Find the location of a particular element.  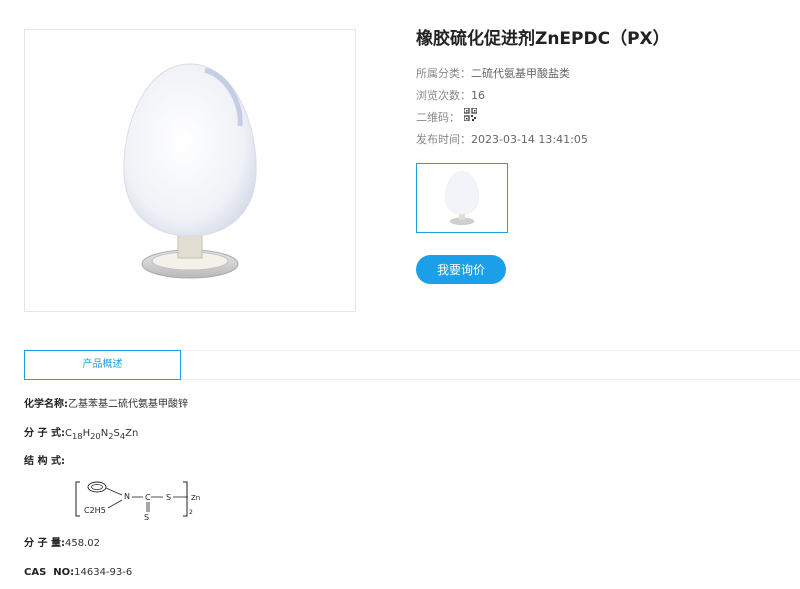

structure-label: 结 构 式: is located at coordinates (44, 461).